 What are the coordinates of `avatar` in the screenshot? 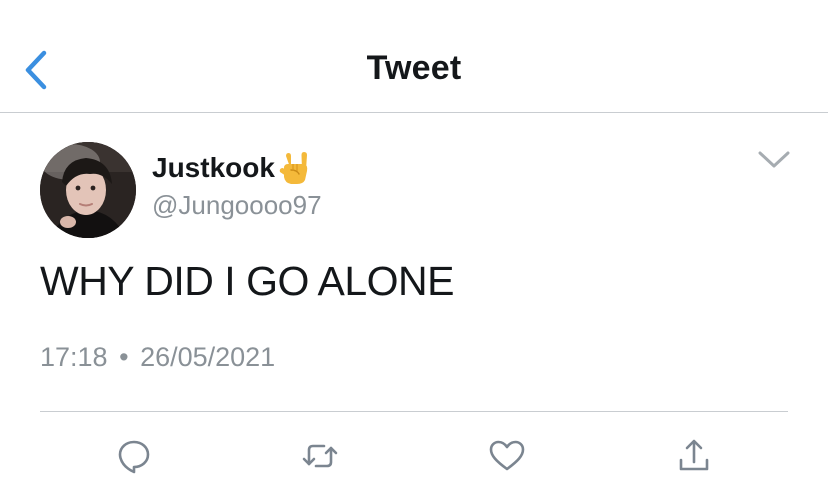 It's located at (88, 190).